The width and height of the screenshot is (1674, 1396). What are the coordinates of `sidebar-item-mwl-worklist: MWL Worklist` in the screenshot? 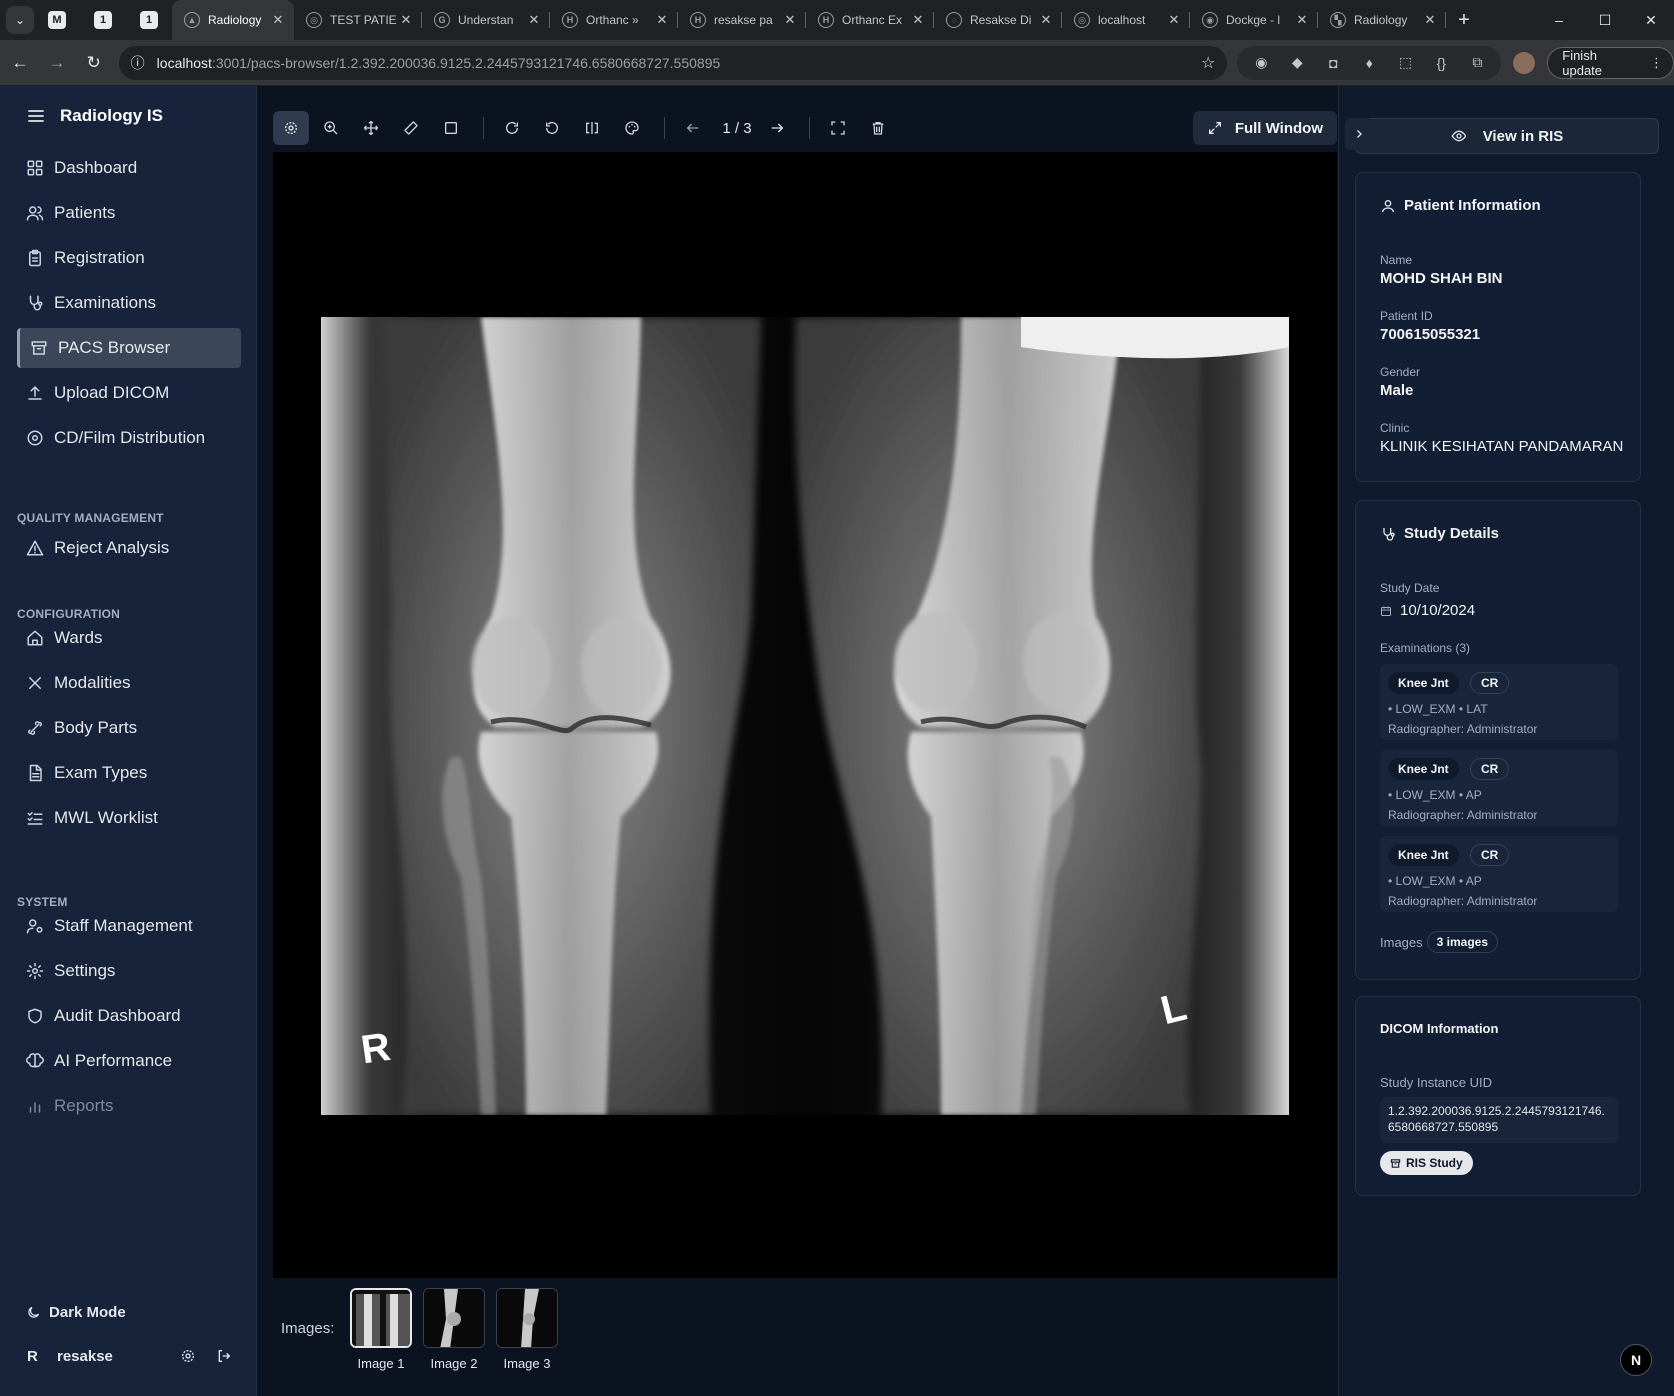 It's located at (129, 818).